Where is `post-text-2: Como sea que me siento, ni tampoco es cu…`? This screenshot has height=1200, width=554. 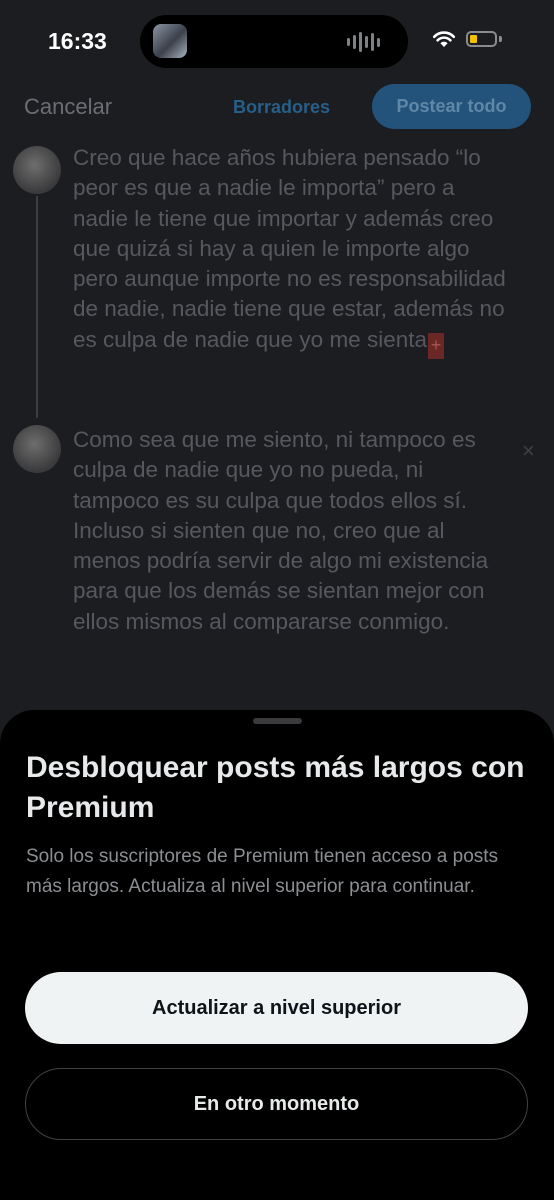
post-text-2: Como sea que me siento, ni tampoco es cu… is located at coordinates (293, 531).